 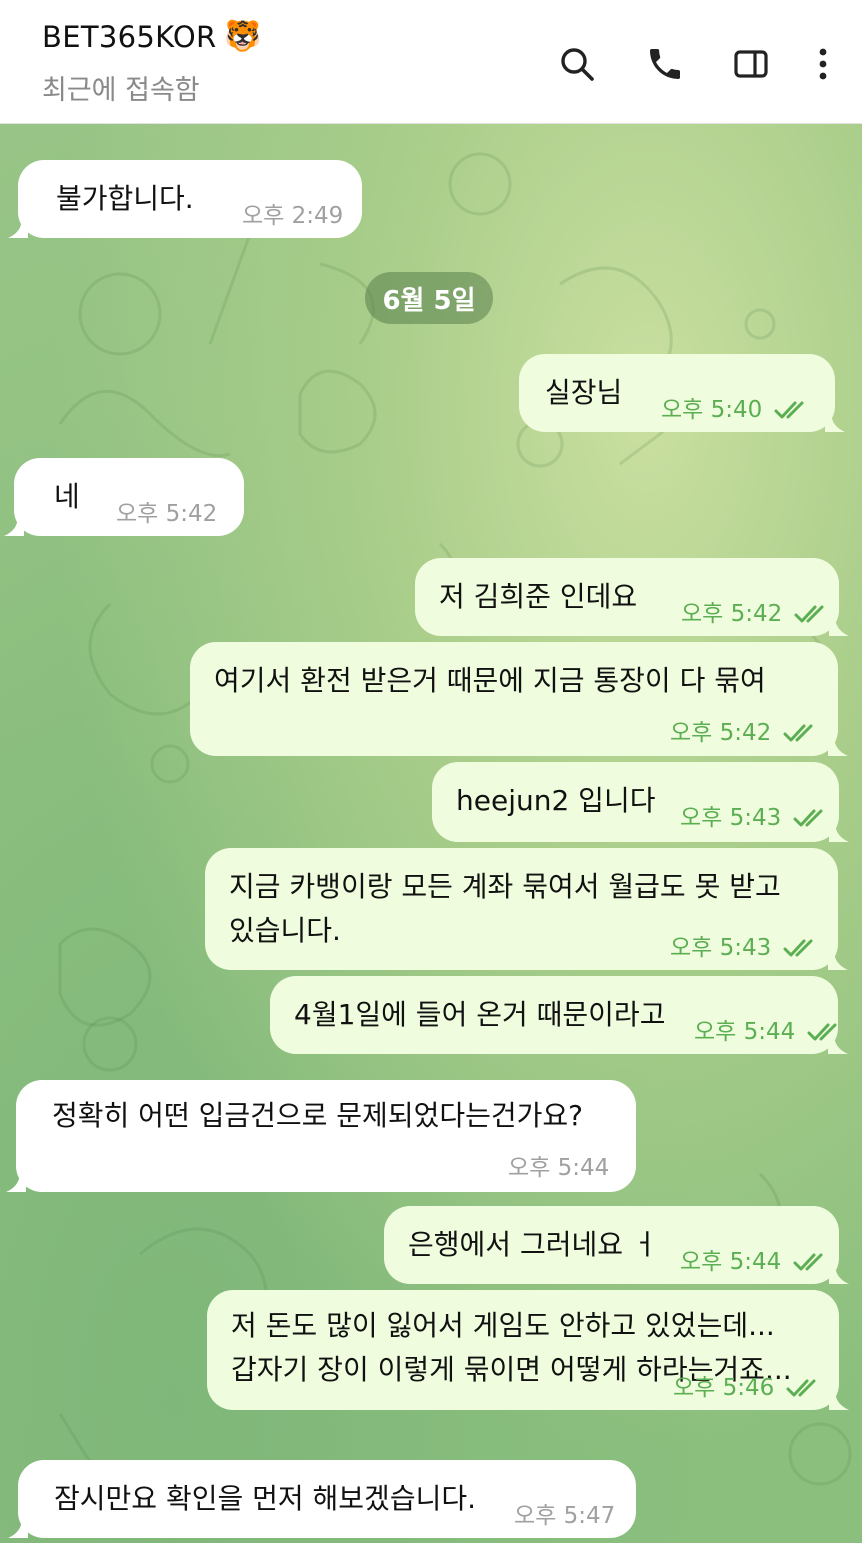 I want to click on tiger-emoji-icon: 🐯, so click(x=243, y=36).